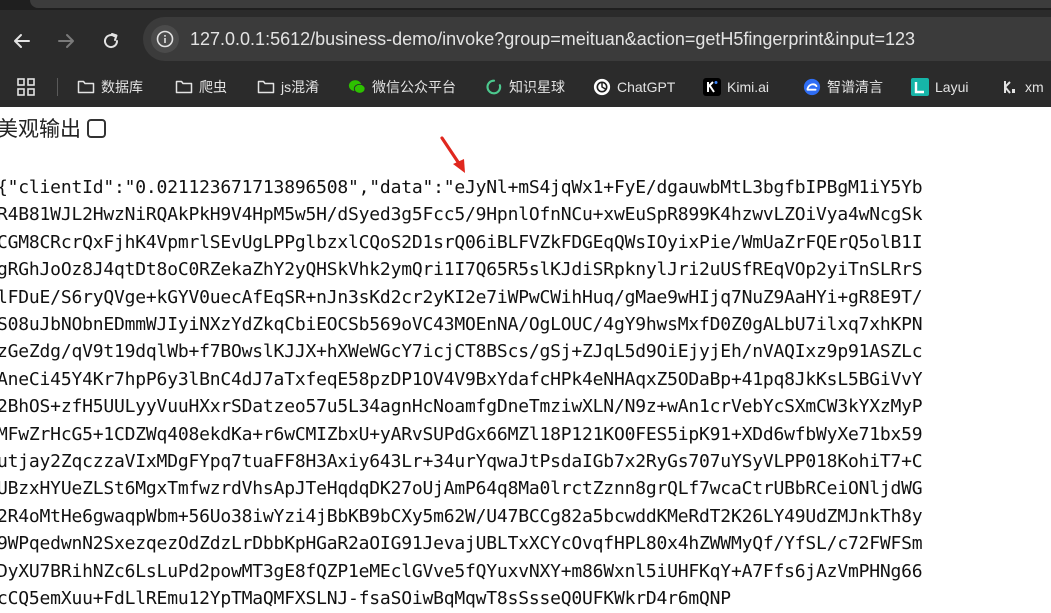 The image size is (1051, 613). Describe the element at coordinates (748, 87) in the screenshot. I see `bookmark-label: Kimi.ai` at that location.